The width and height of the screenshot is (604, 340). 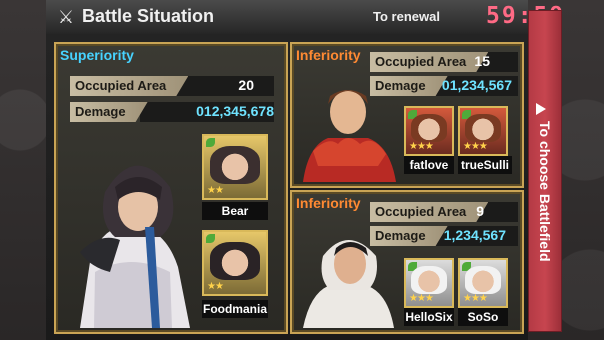 What do you see at coordinates (541, 109) in the screenshot?
I see `triangle-right-icon` at bounding box center [541, 109].